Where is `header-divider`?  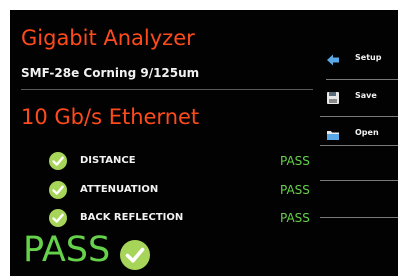
header-divider is located at coordinates (167, 89).